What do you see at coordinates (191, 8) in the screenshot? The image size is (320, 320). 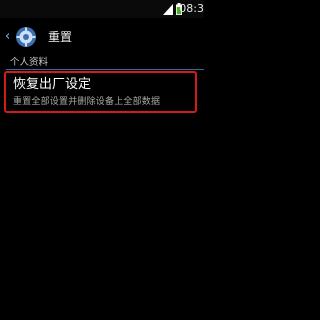 I see `status-time: 08:3` at bounding box center [191, 8].